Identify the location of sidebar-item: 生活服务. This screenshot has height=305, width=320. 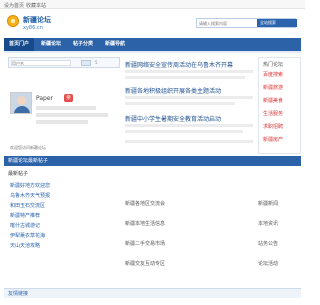
(273, 113).